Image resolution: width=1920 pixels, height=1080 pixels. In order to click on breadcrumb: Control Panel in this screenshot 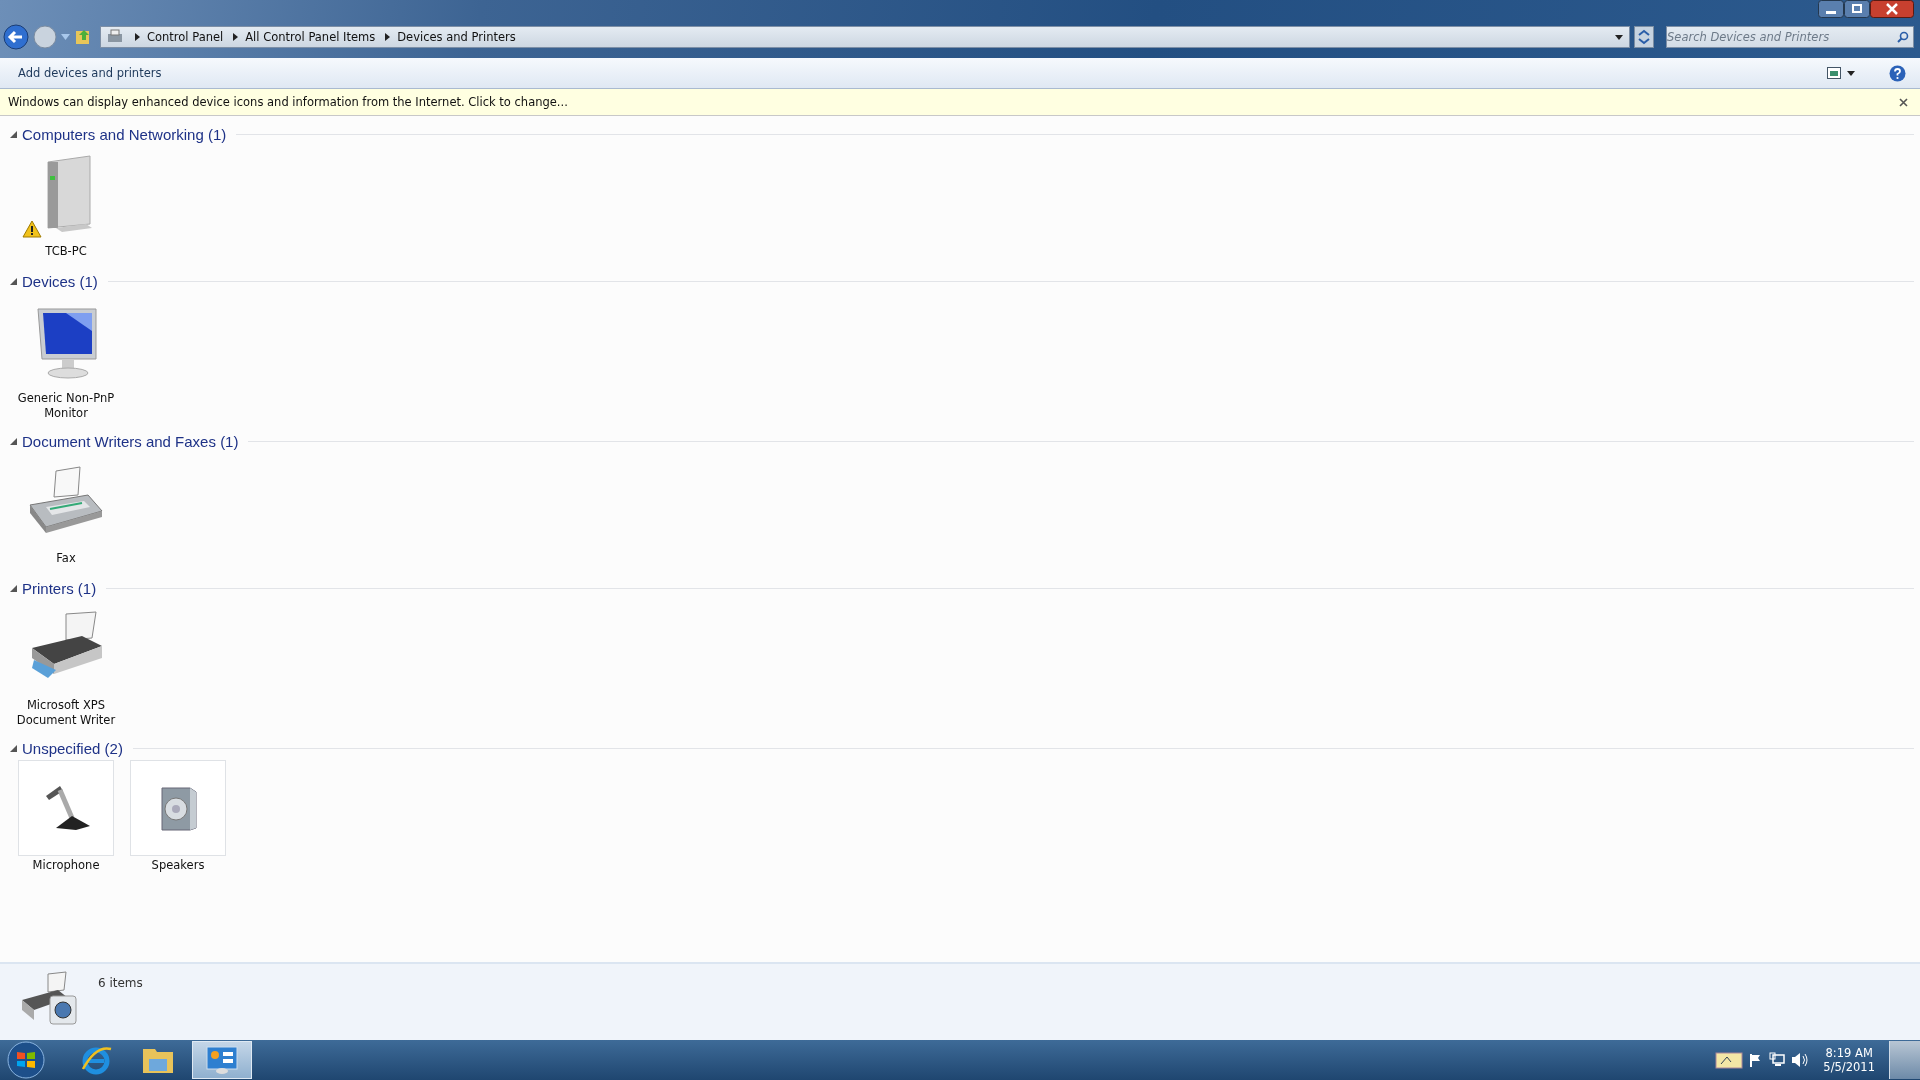, I will do `click(185, 37)`.